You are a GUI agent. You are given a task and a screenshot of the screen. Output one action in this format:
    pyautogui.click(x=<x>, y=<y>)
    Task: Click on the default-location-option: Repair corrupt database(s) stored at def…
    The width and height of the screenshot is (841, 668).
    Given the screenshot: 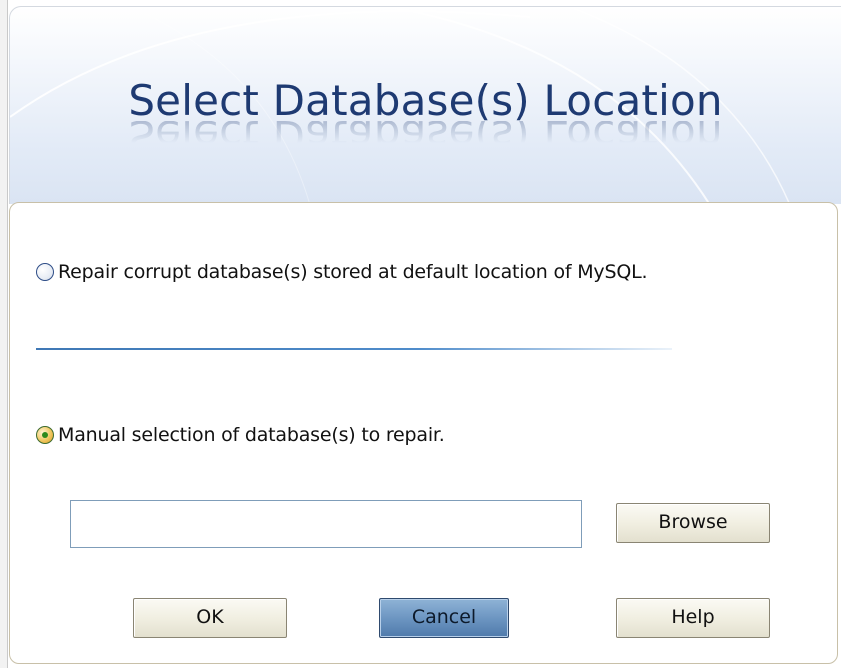 What is the action you would take?
    pyautogui.click(x=342, y=272)
    